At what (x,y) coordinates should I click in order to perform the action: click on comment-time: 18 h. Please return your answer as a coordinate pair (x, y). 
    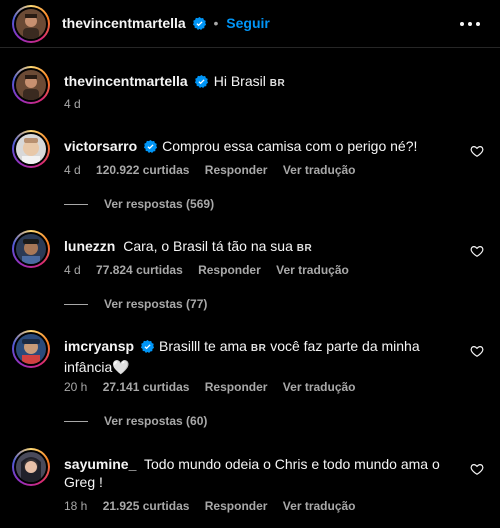
    Looking at the image, I should click on (76, 506).